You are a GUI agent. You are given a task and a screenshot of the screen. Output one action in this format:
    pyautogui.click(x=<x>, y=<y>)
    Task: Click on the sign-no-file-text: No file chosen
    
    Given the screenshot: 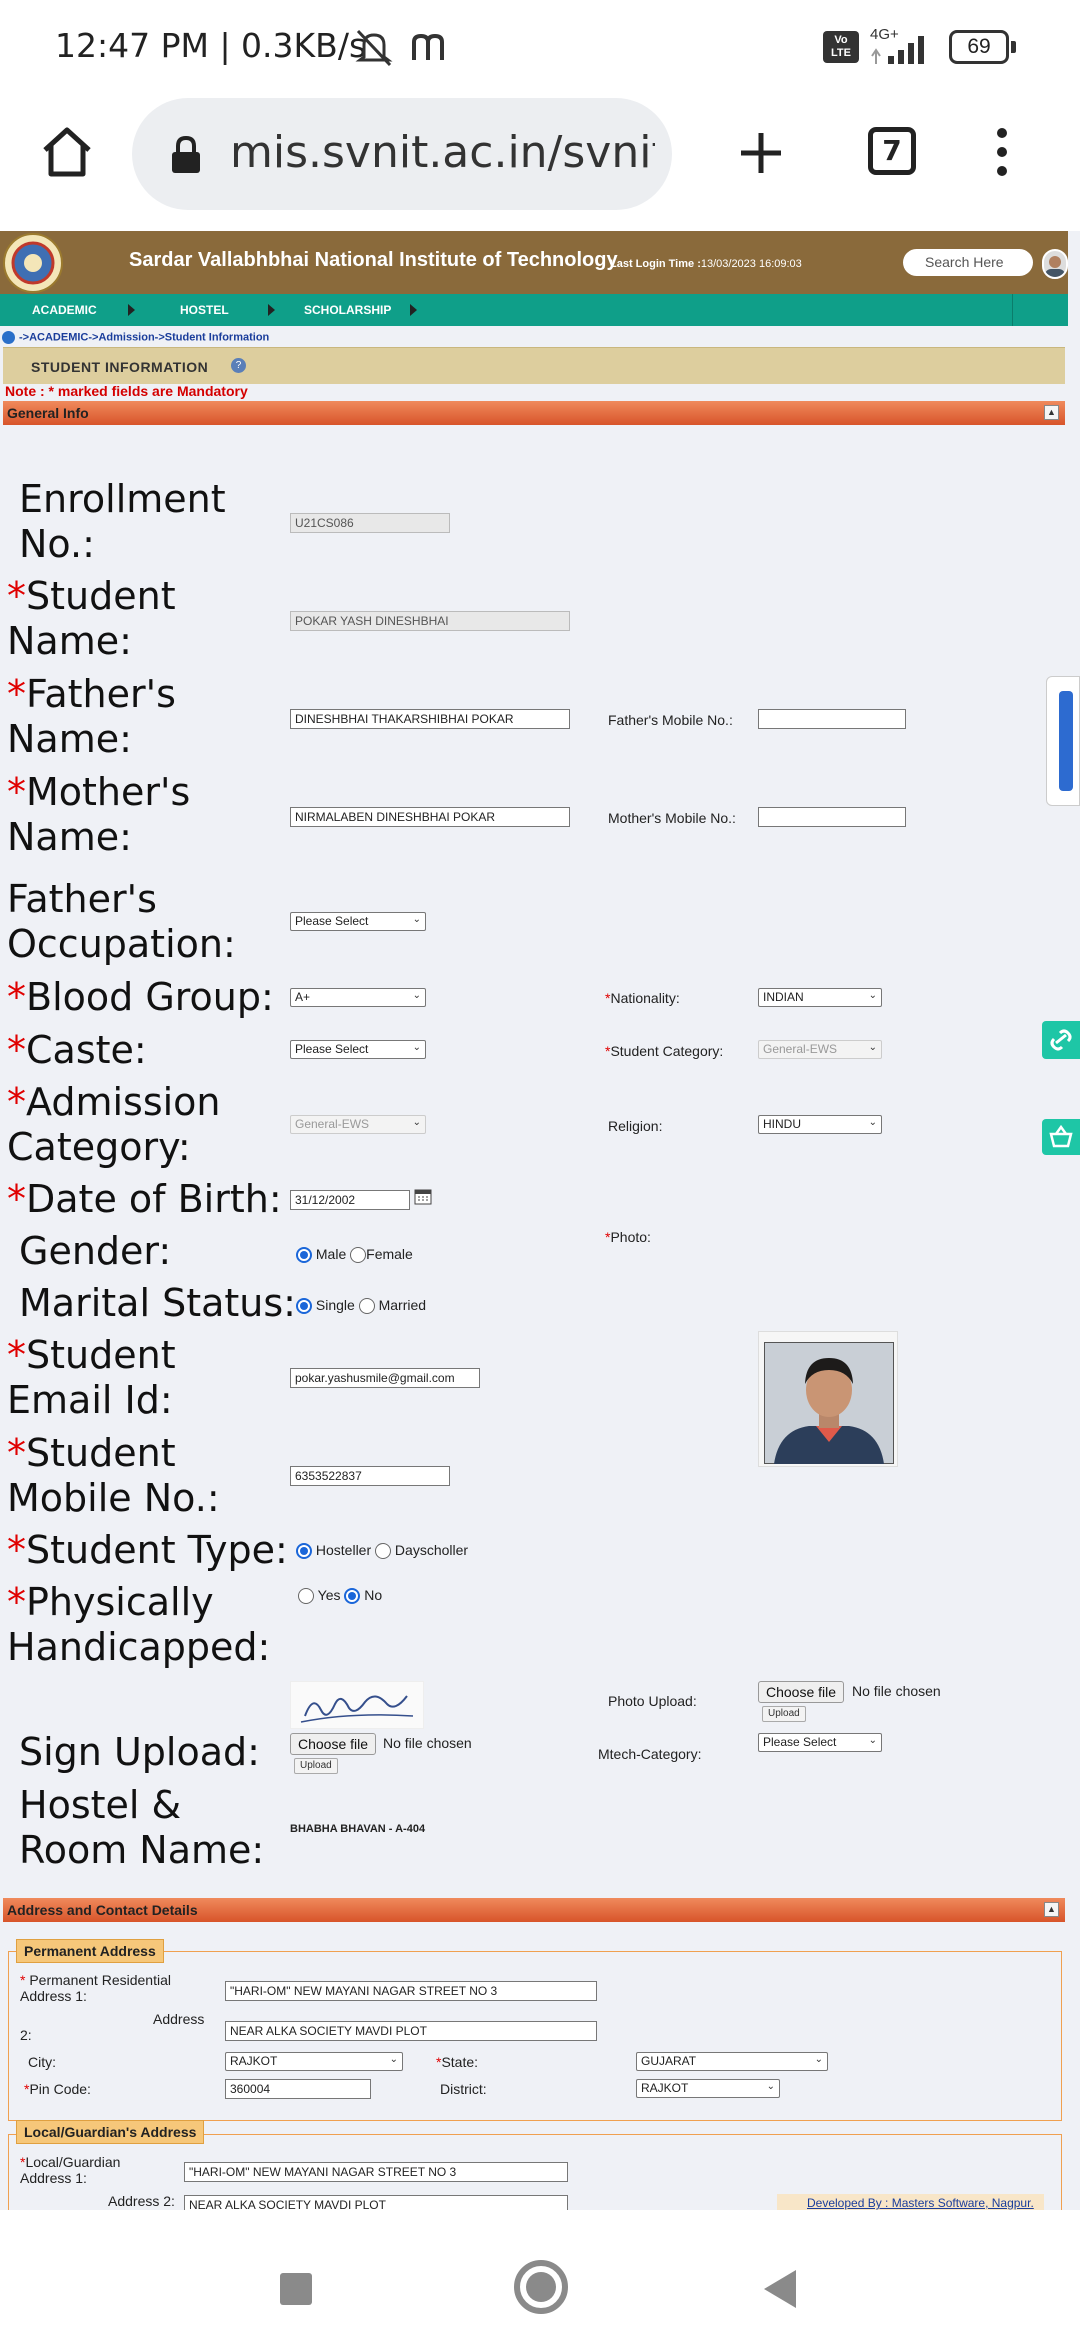 What is the action you would take?
    pyautogui.click(x=427, y=1743)
    